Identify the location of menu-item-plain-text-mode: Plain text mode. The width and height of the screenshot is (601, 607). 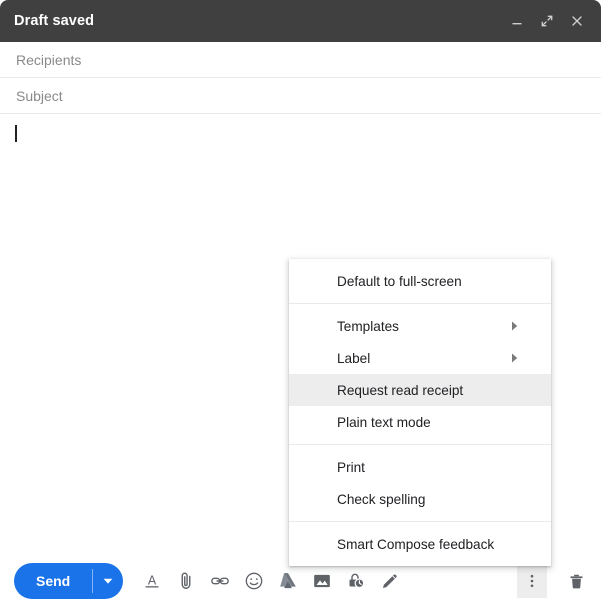
(420, 422).